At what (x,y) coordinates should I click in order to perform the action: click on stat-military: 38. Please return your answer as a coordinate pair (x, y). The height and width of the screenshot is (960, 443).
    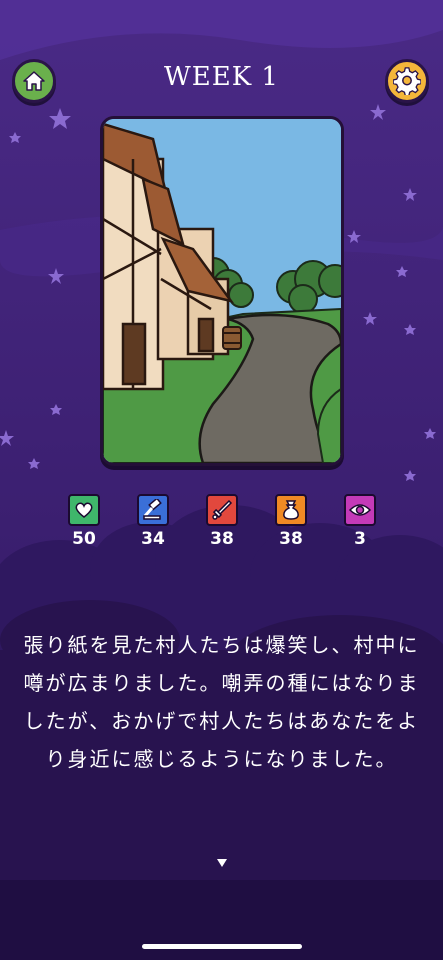
    Looking at the image, I should click on (222, 521).